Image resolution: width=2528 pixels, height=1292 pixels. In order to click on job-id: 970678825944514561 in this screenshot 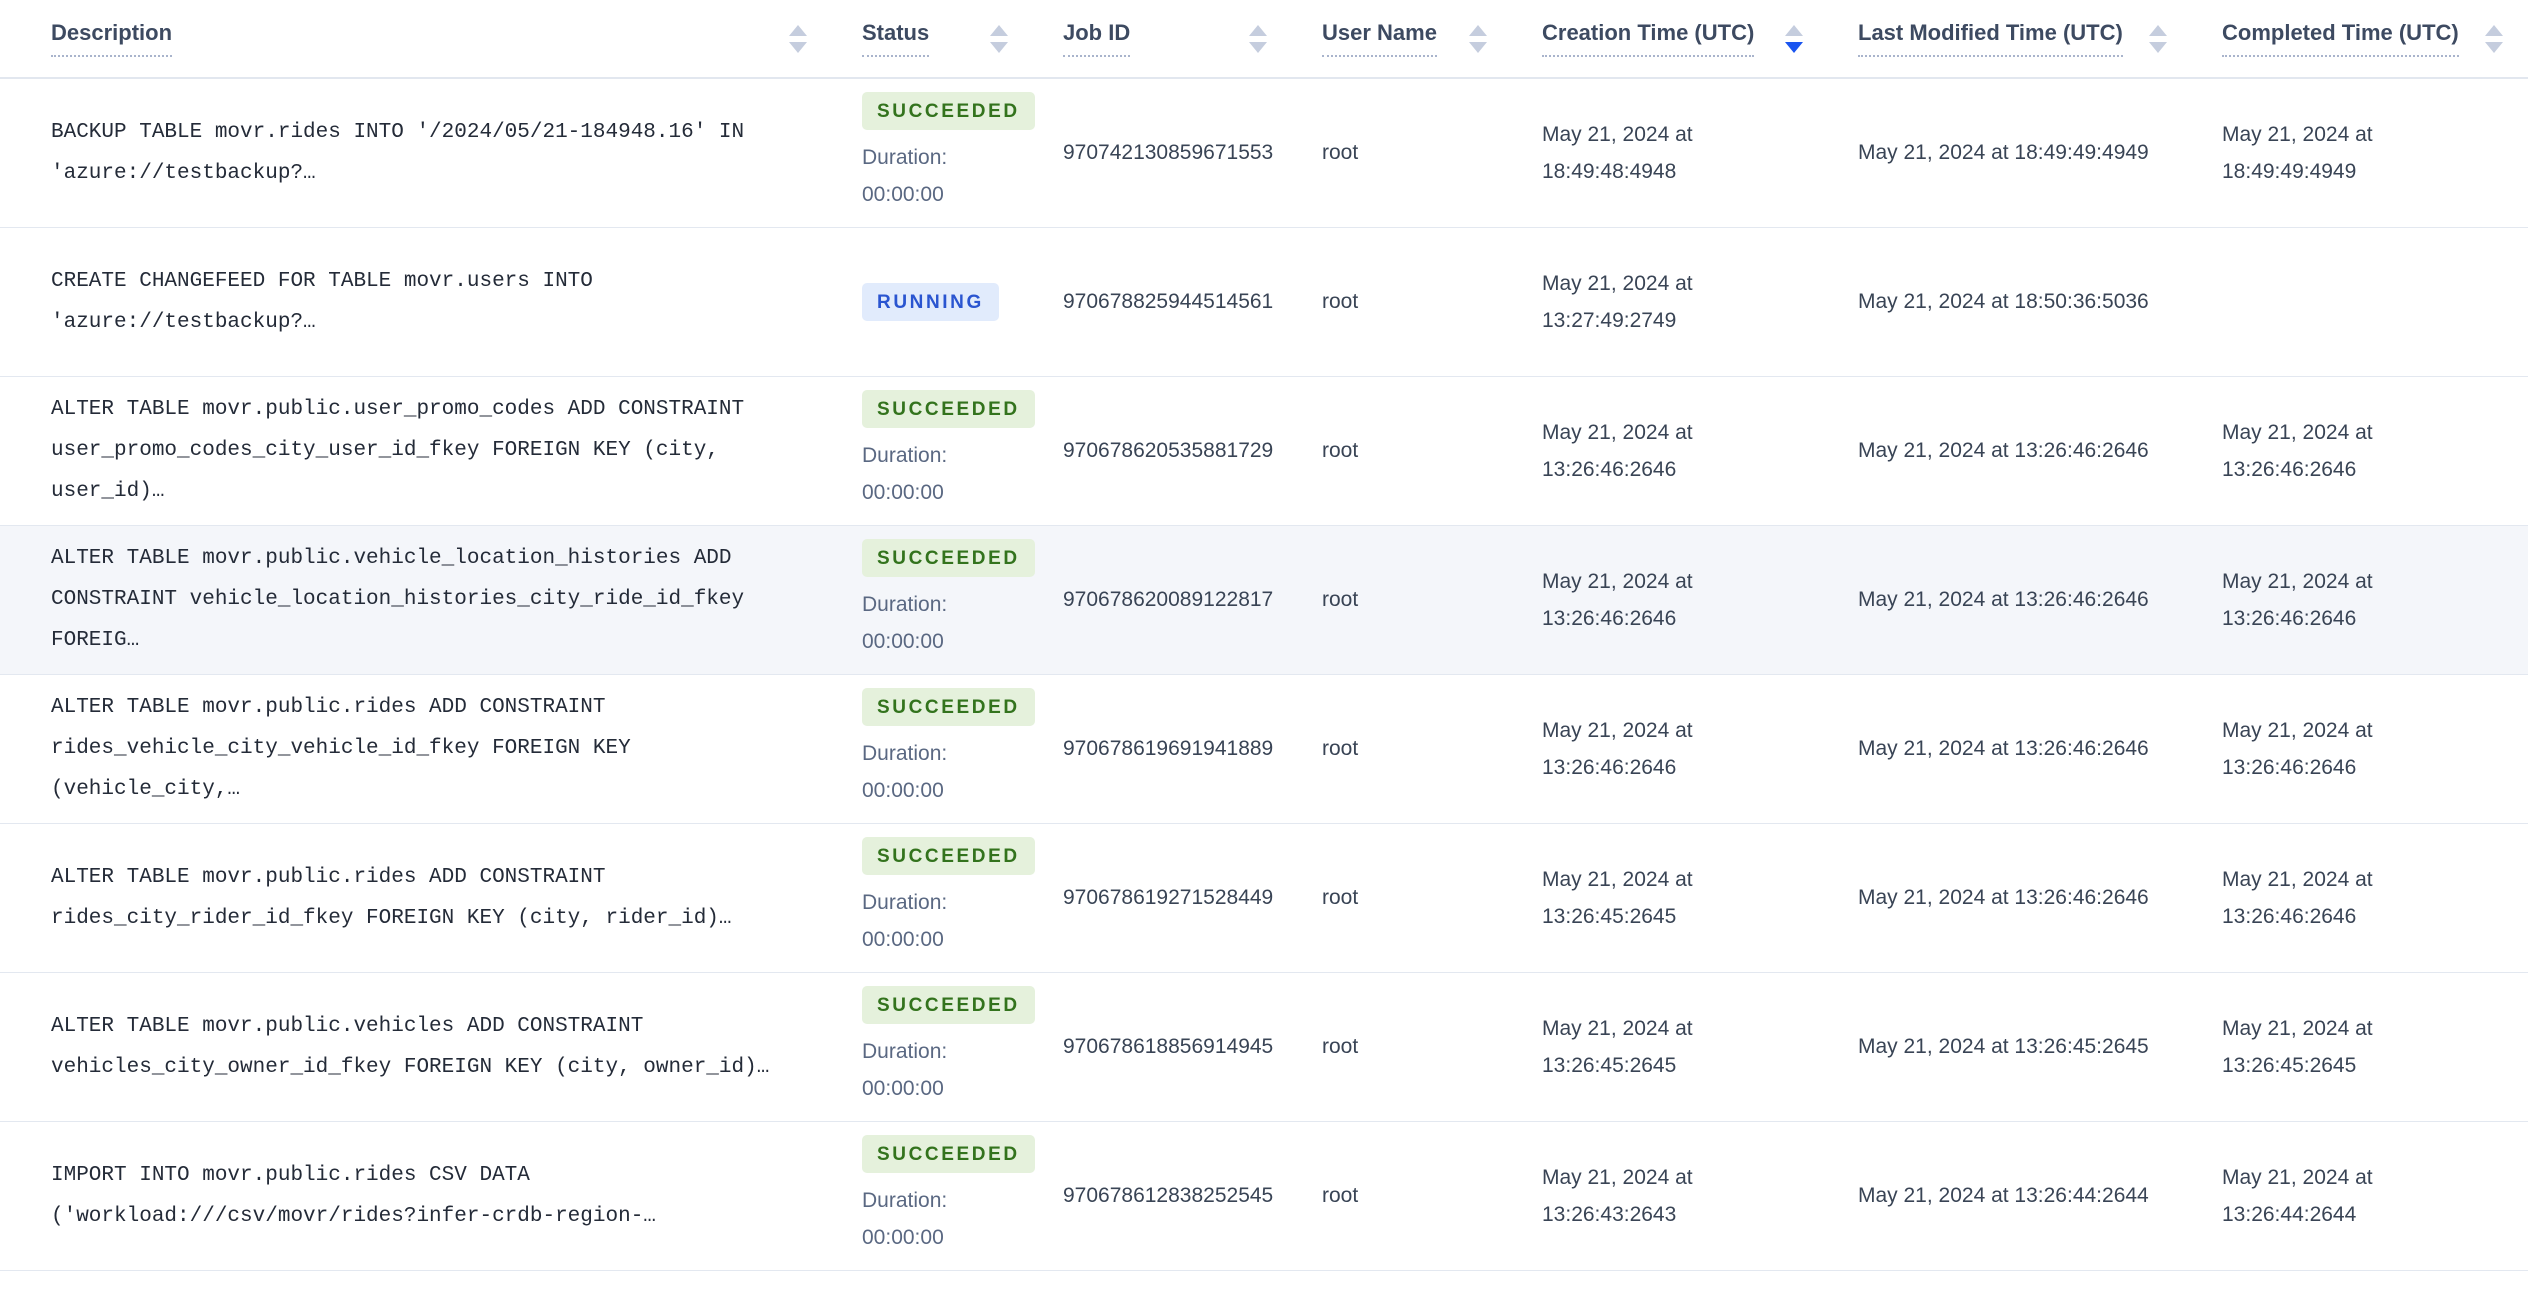, I will do `click(1168, 301)`.